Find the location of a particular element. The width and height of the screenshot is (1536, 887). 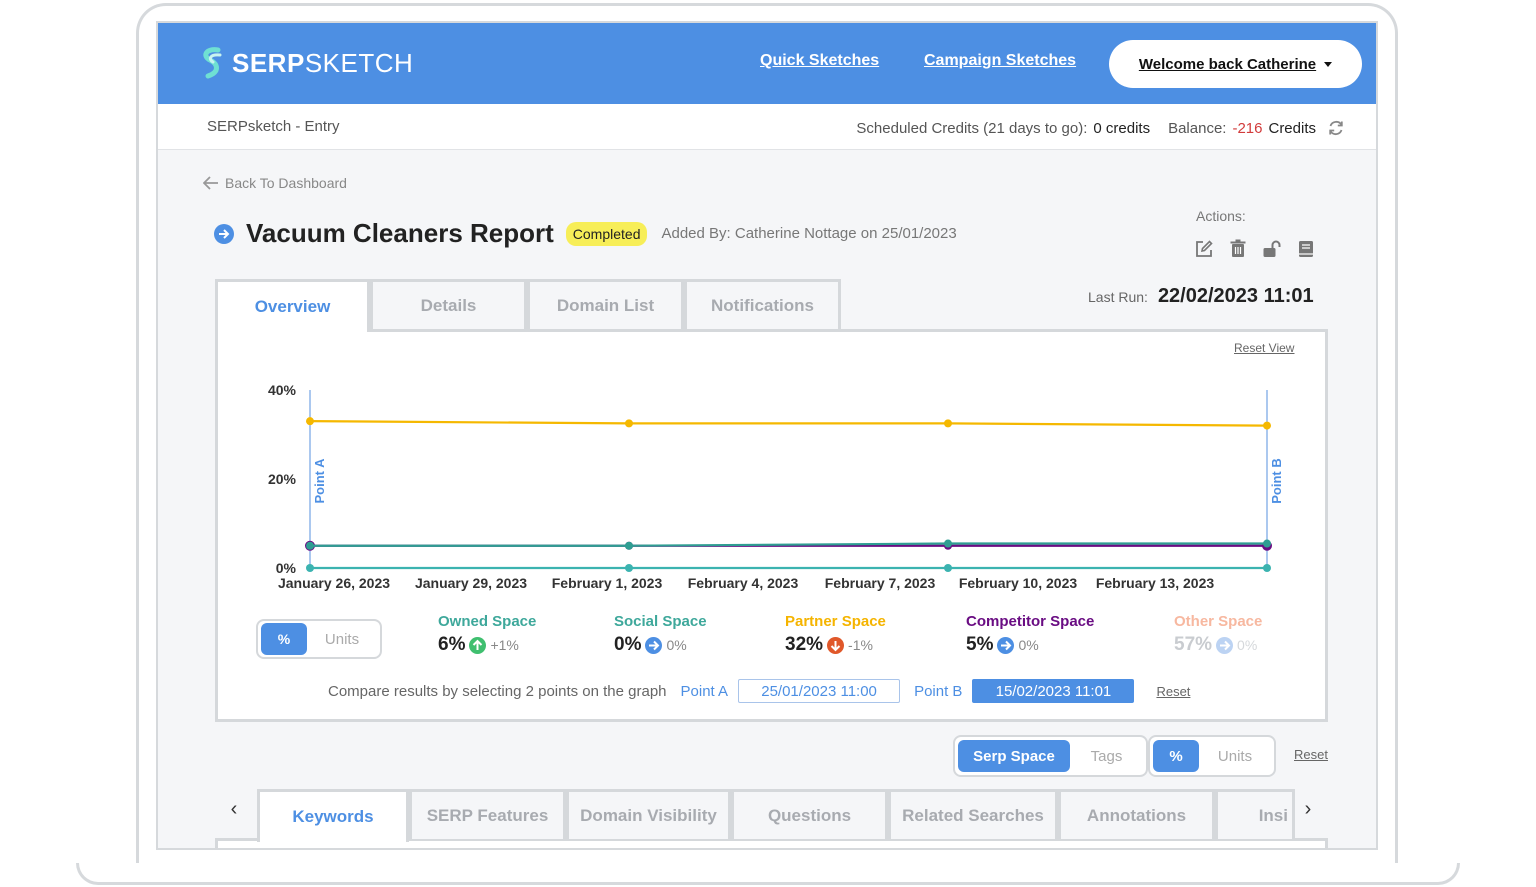

units-toggle-option: Units is located at coordinates (342, 639).